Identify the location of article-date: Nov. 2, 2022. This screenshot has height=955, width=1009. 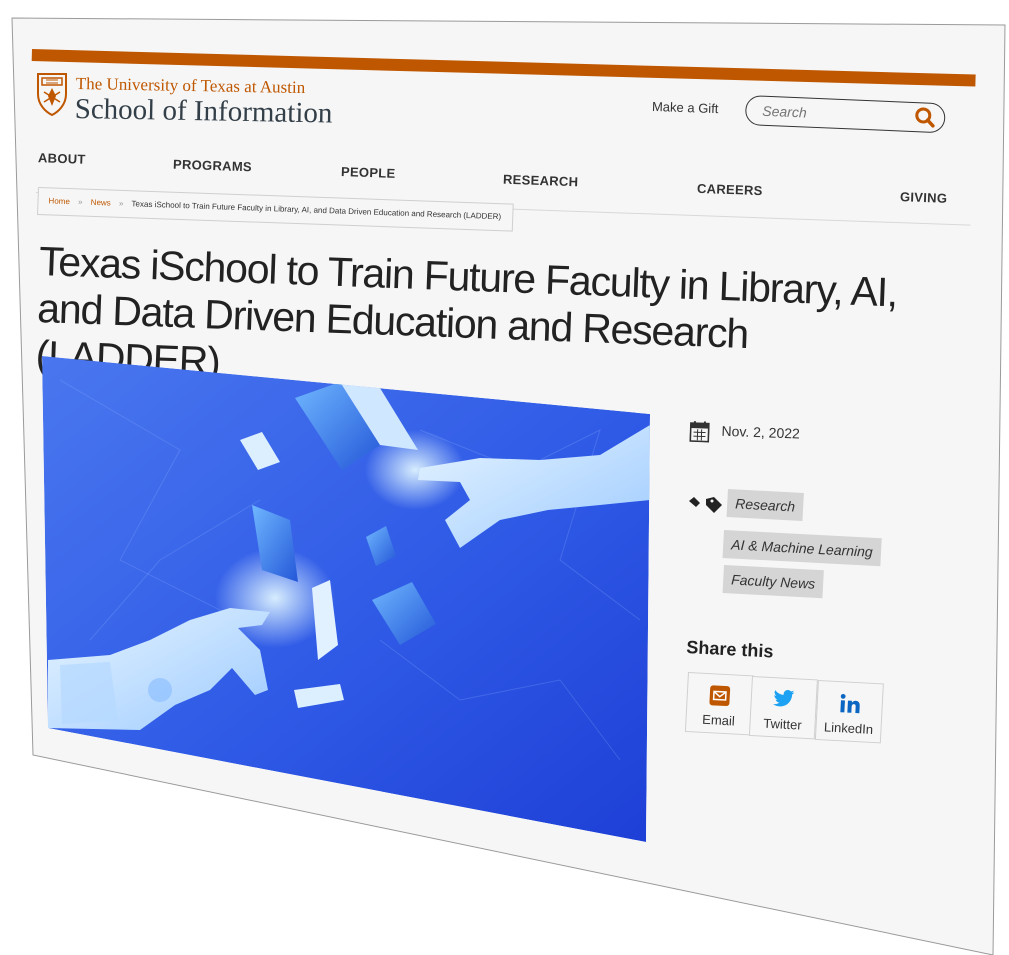
(744, 433).